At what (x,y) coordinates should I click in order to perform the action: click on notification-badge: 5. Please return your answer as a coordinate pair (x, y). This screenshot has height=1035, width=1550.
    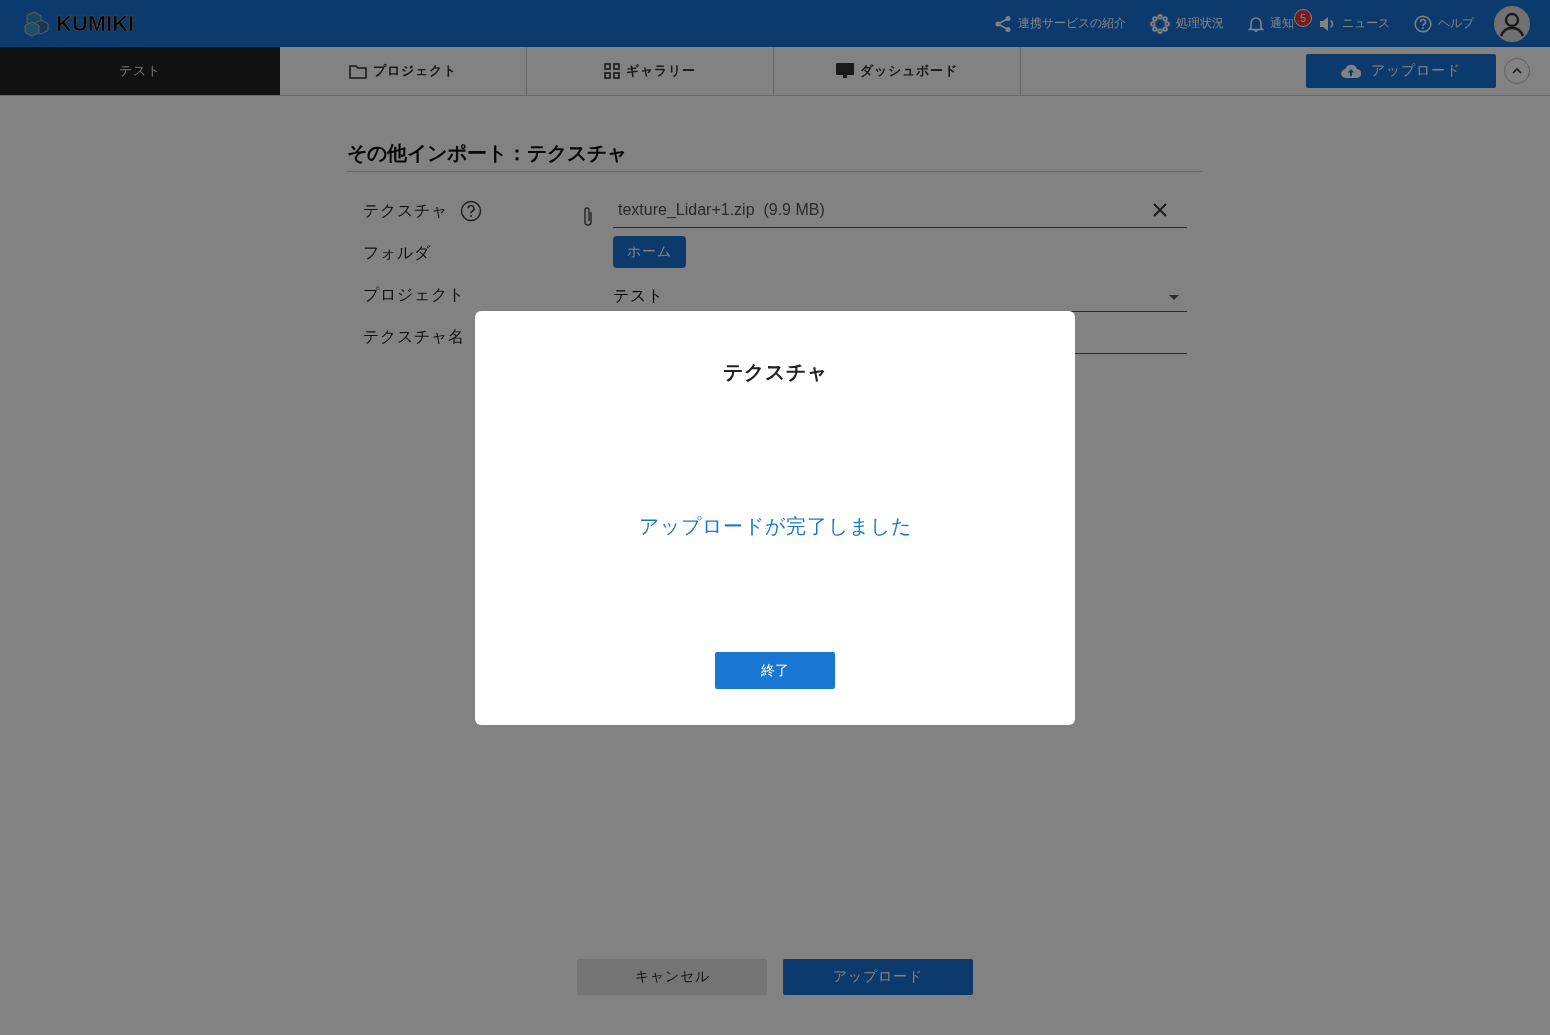
    Looking at the image, I should click on (1303, 17).